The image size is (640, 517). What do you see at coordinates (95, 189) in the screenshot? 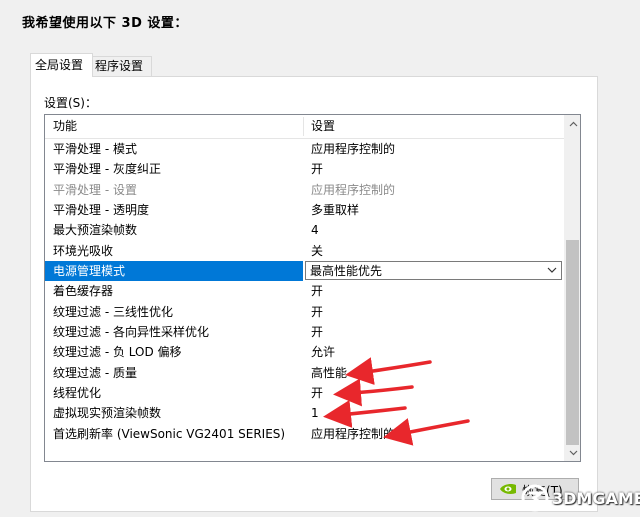
I see `feature-name: 平滑处理 - 设置` at bounding box center [95, 189].